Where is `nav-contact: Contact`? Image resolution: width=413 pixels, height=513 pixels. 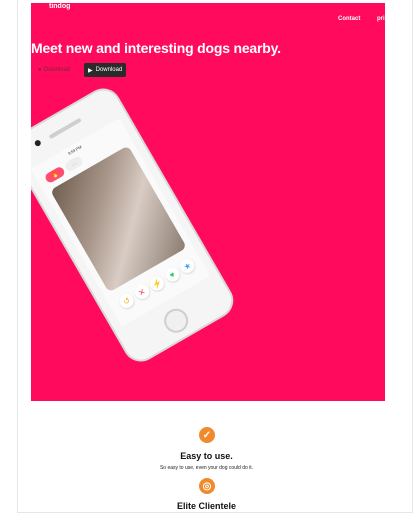 nav-contact: Contact is located at coordinates (349, 19).